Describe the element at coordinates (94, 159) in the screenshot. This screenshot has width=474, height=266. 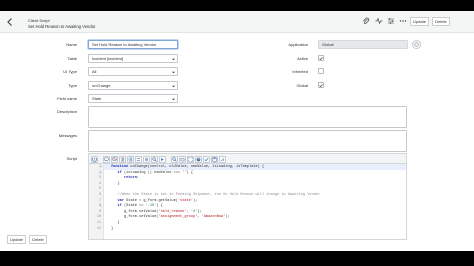
I see `toggle-syntax-icon` at that location.